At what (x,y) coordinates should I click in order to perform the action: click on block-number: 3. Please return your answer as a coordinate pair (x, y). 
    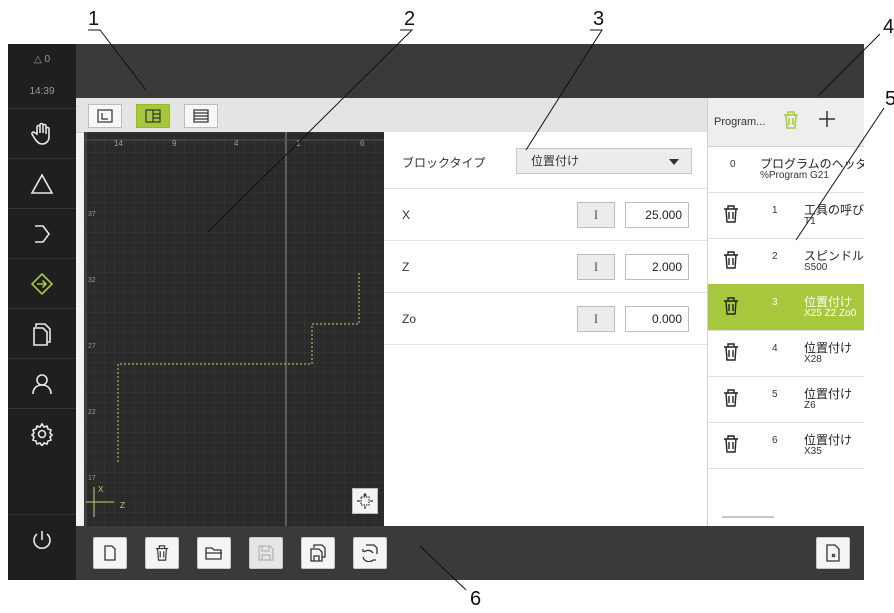
    Looking at the image, I should click on (775, 302).